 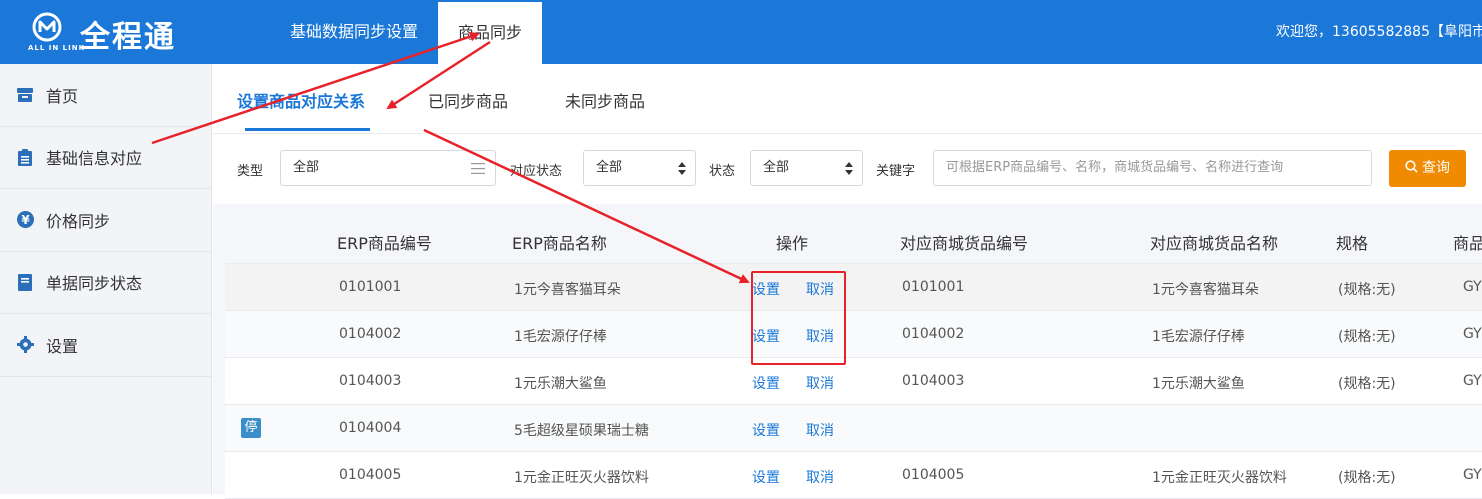 I want to click on erp-code: 0104003, so click(x=370, y=381).